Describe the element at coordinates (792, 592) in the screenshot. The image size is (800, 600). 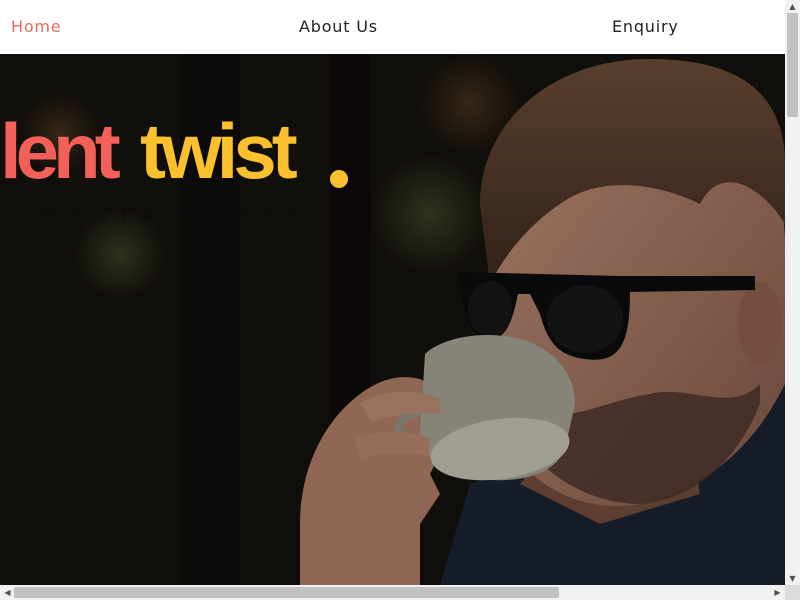
I see `scrollbar-corner` at that location.